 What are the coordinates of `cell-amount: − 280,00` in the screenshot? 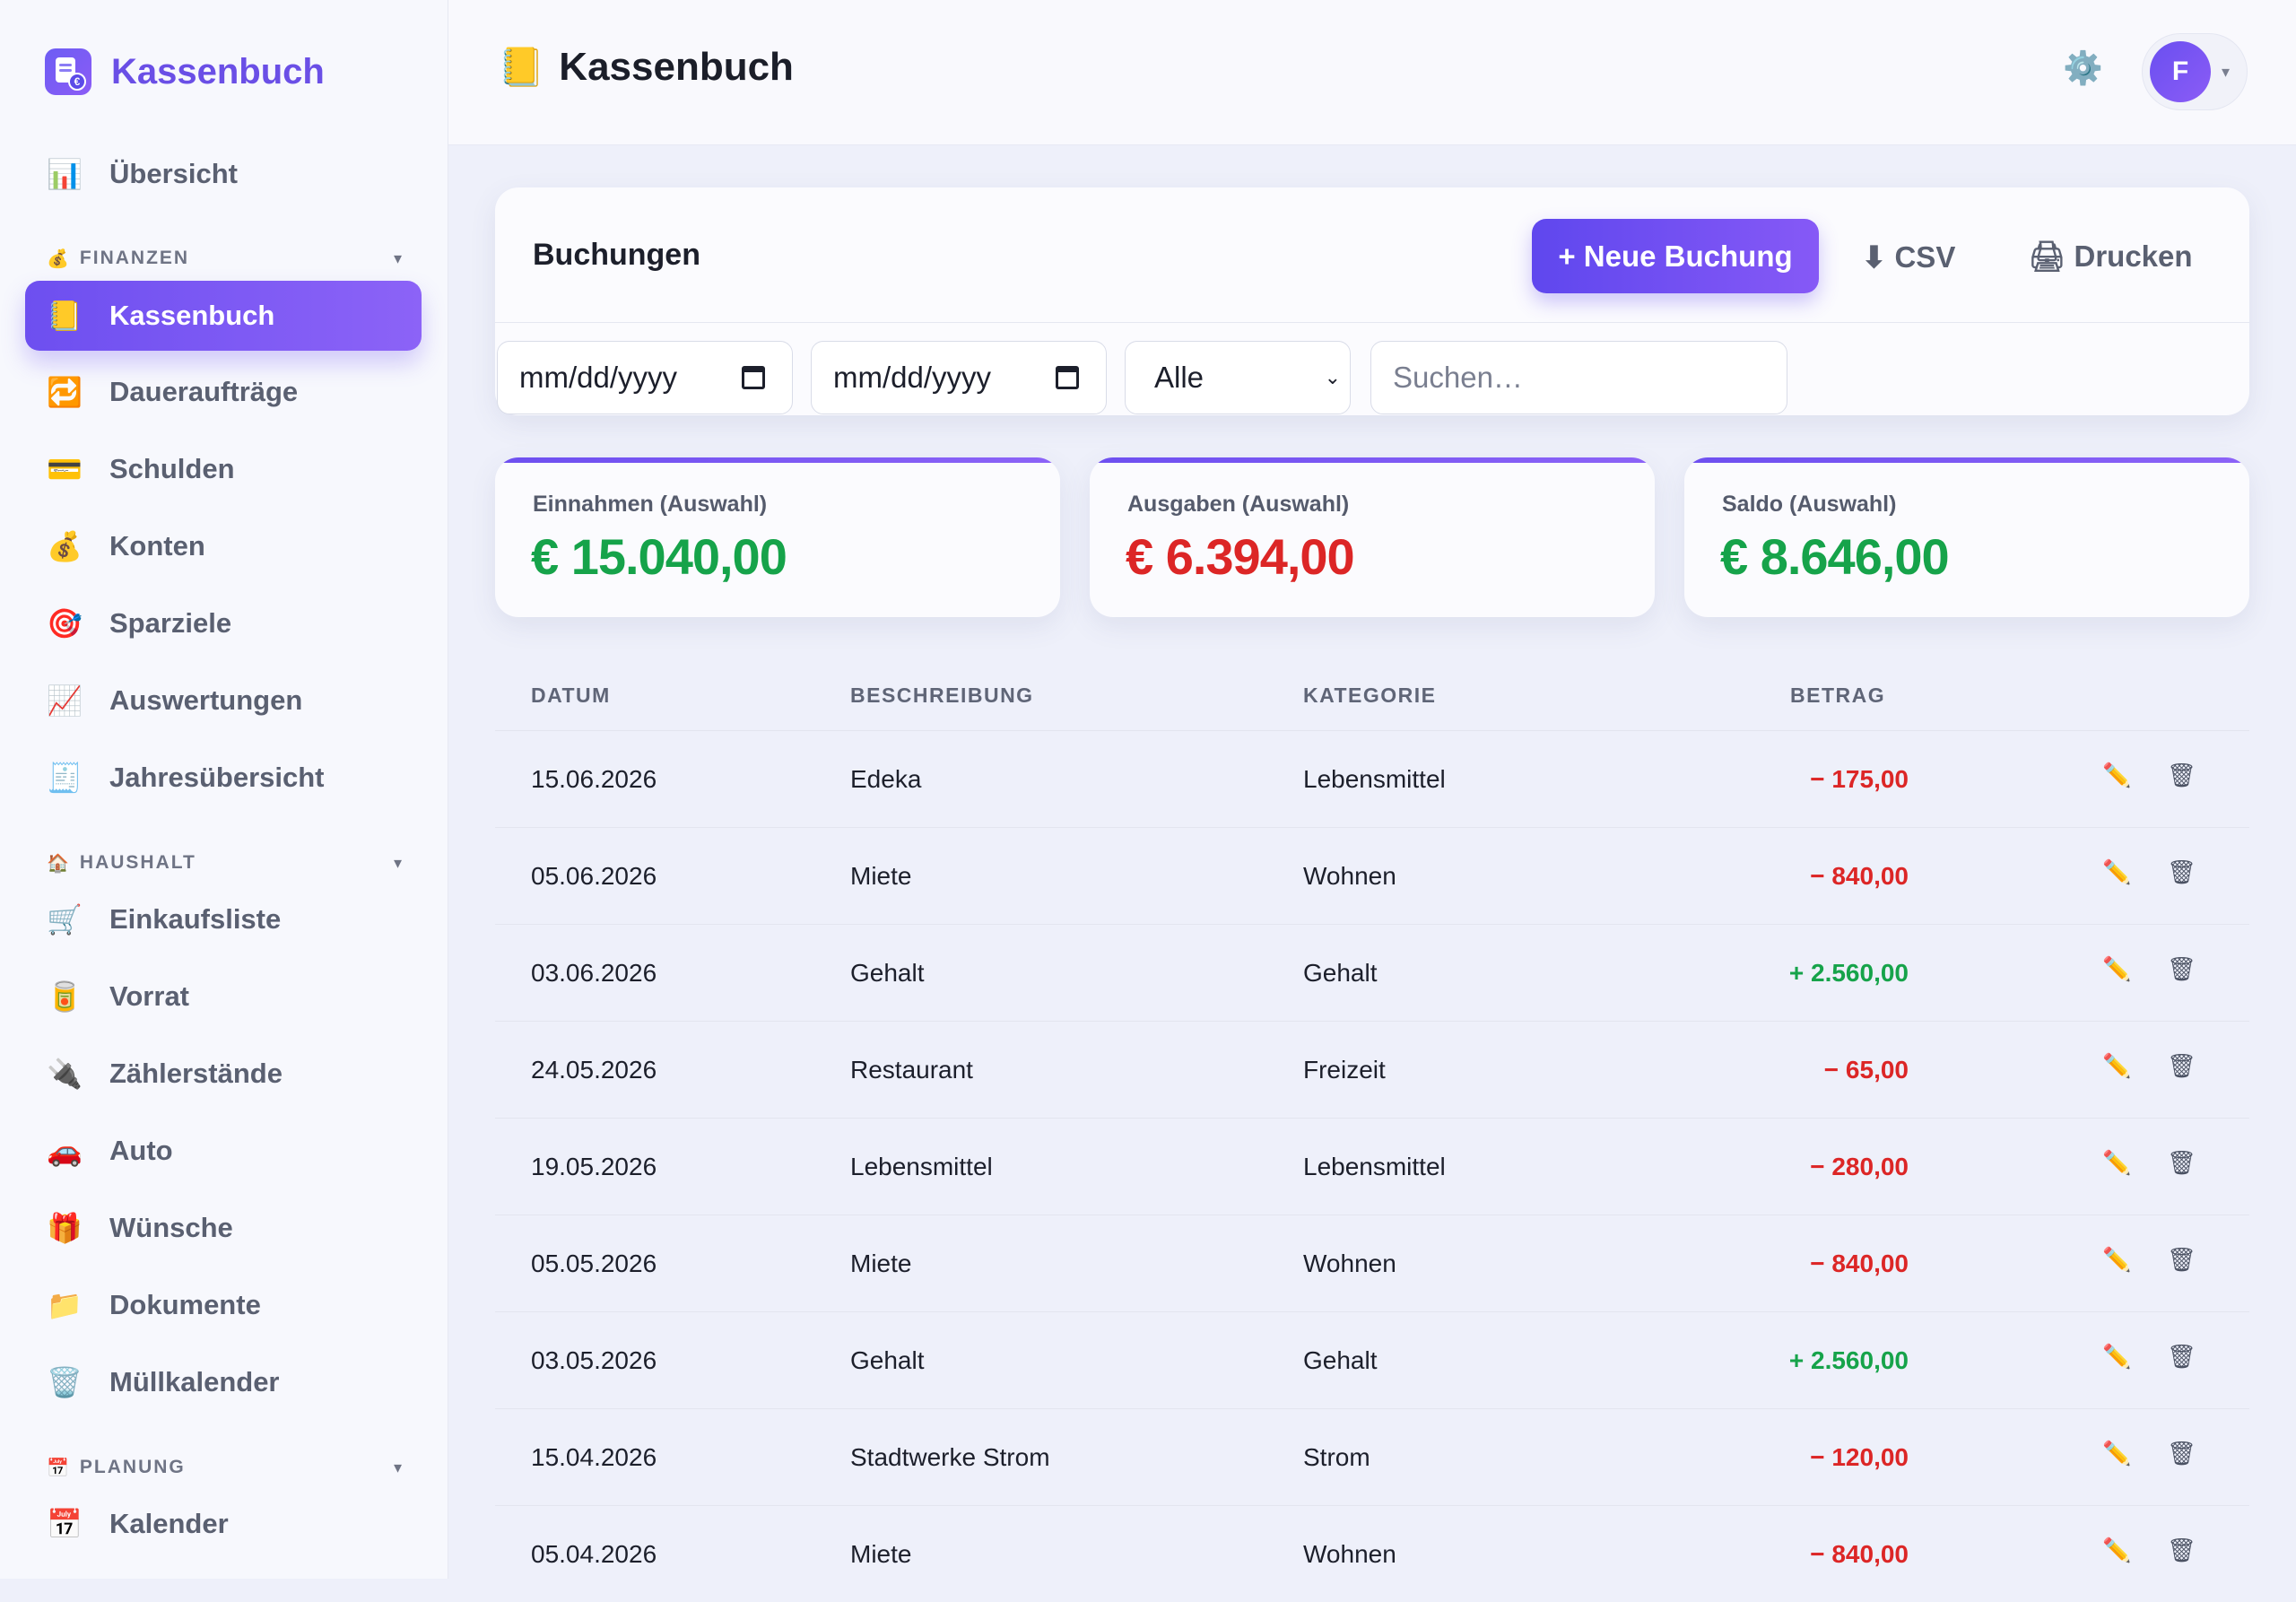 It's located at (1859, 1167).